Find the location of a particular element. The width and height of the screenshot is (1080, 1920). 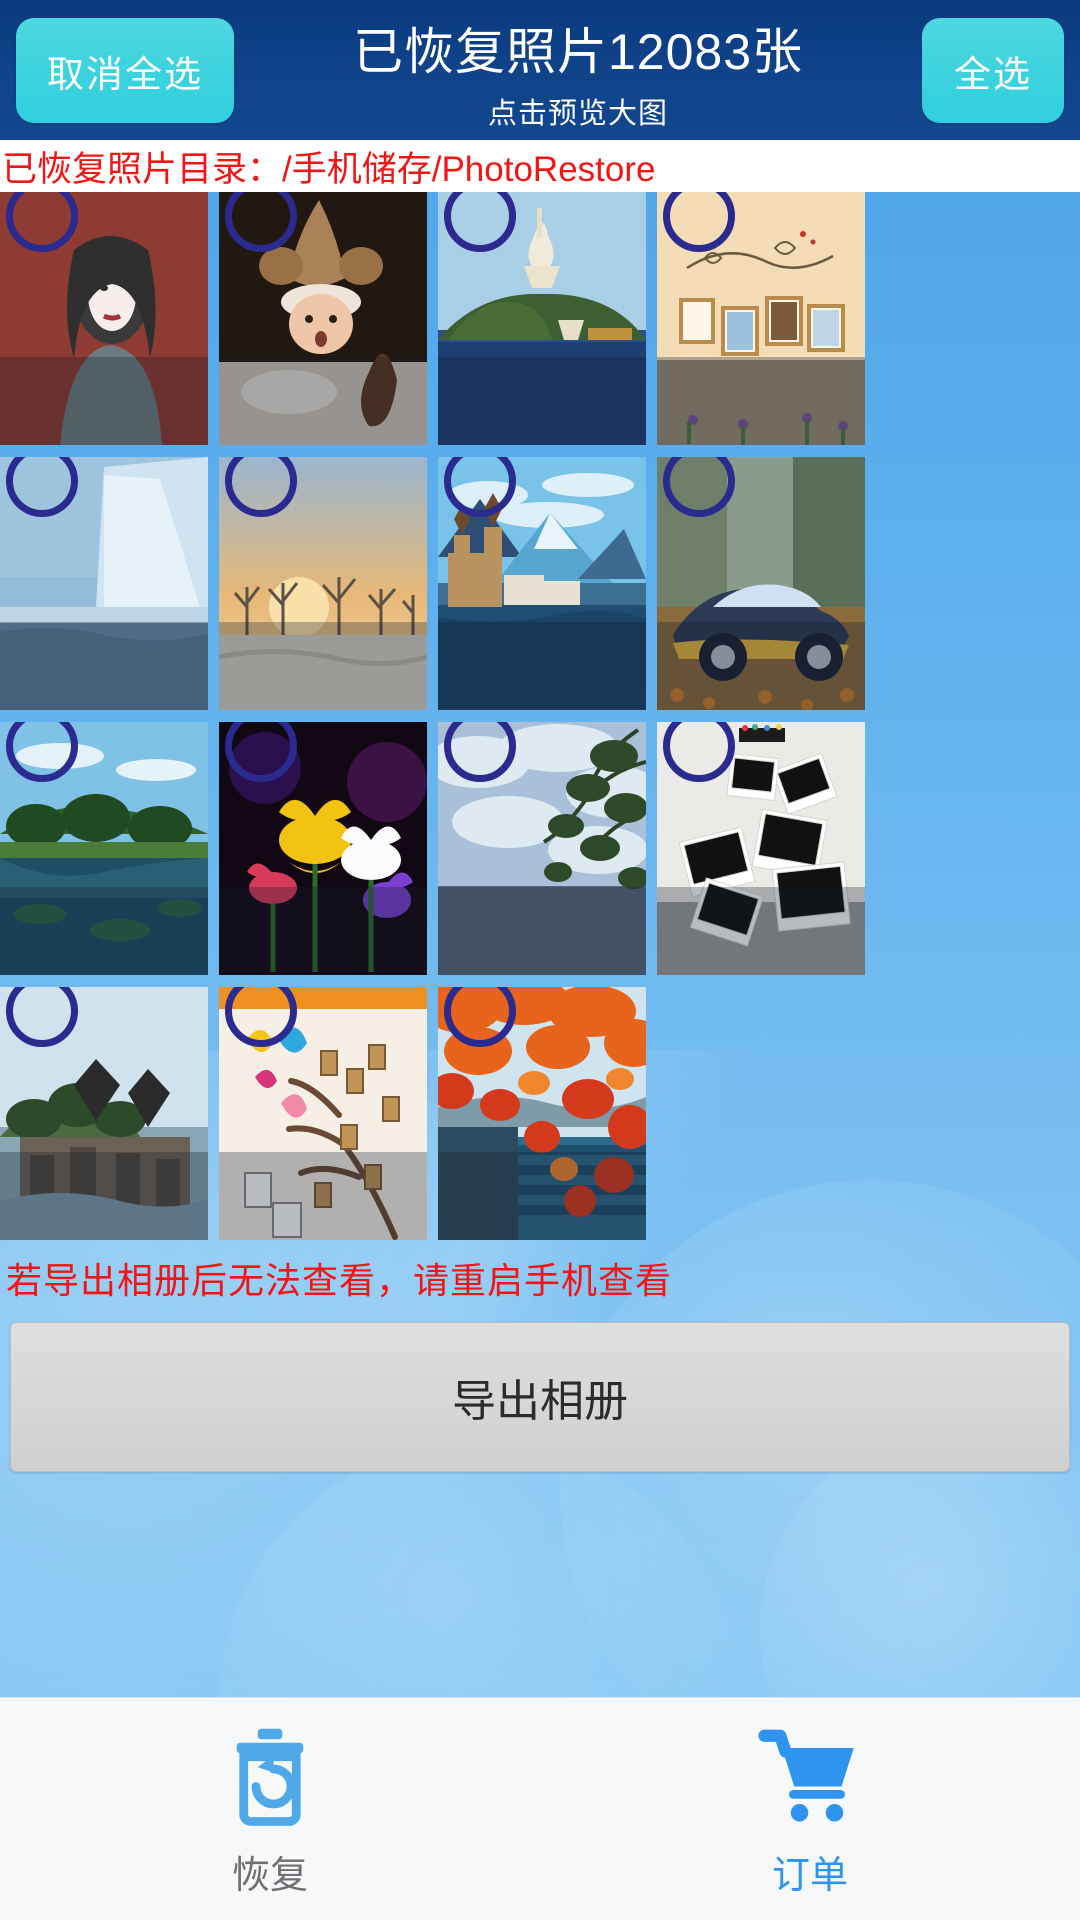

page-subtitle: 点击预览大图 is located at coordinates (577, 114).